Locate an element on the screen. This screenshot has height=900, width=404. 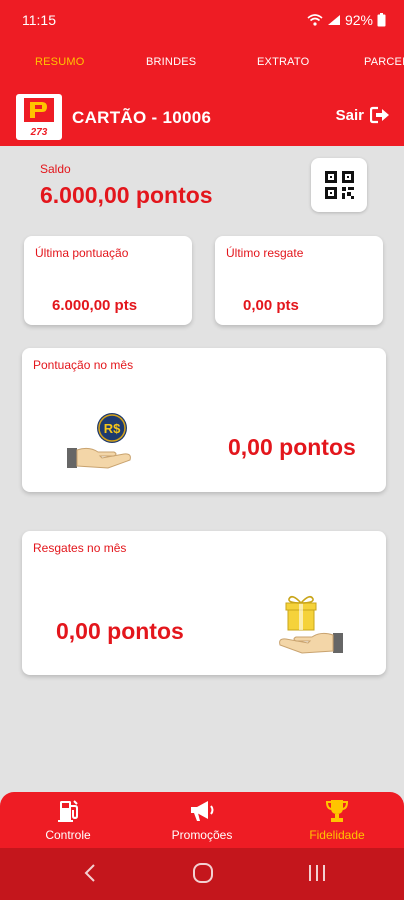
nav-fidelidade: Fidelidade is located at coordinates (337, 820).